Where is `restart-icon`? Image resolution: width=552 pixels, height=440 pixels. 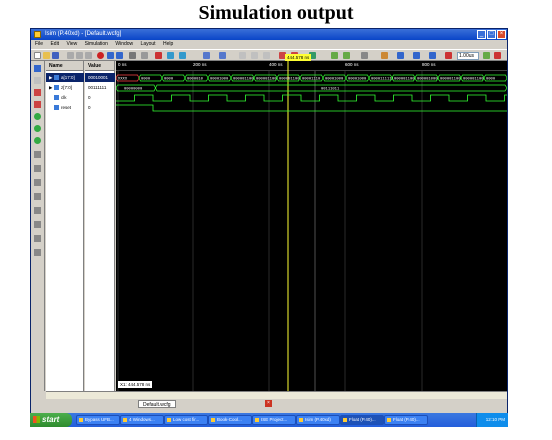 restart-icon is located at coordinates (384, 55).